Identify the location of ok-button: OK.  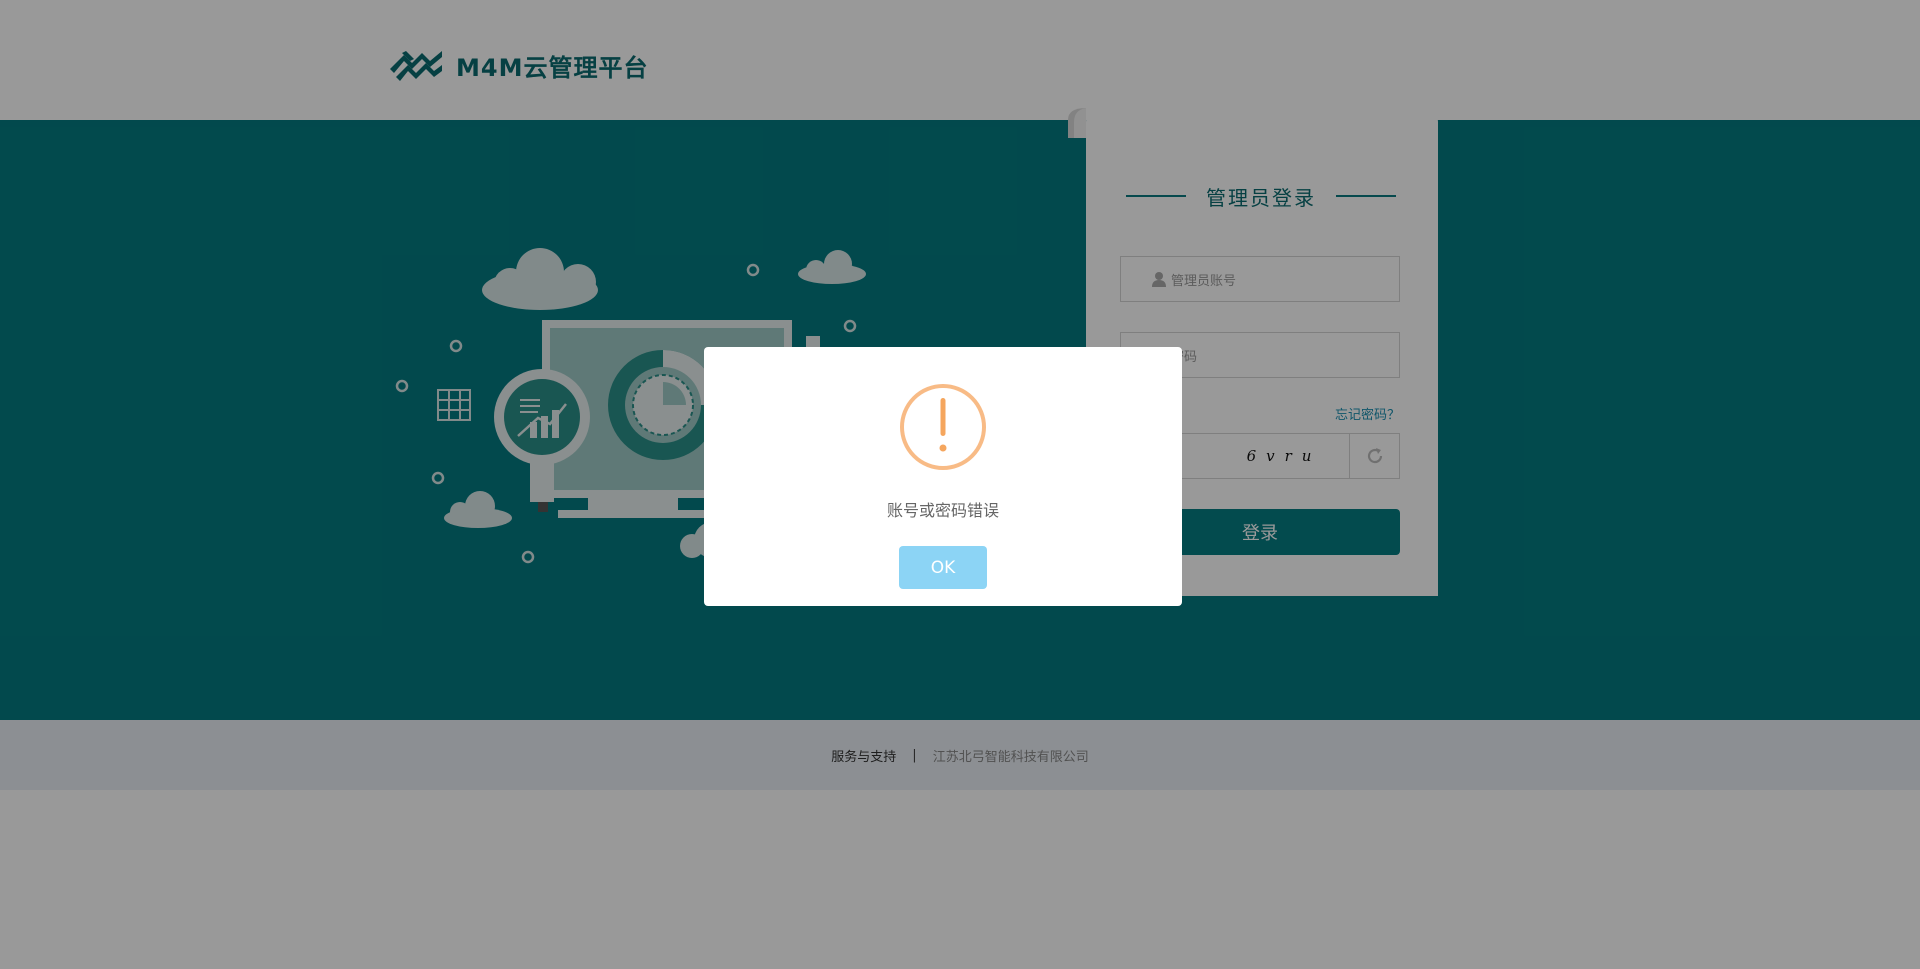
(943, 567).